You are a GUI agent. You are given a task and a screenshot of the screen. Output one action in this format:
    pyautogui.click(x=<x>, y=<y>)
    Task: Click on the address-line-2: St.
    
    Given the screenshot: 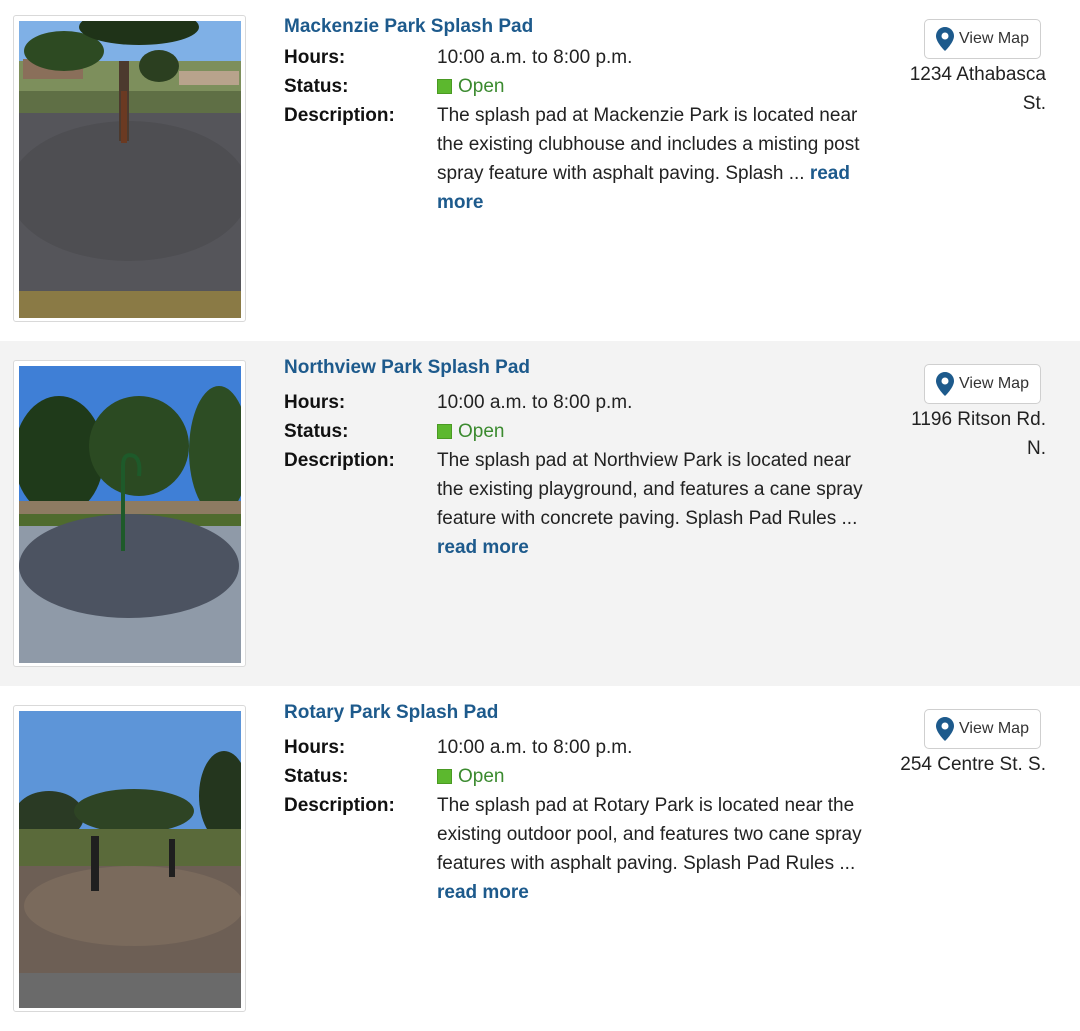 What is the action you would take?
    pyautogui.click(x=1034, y=103)
    